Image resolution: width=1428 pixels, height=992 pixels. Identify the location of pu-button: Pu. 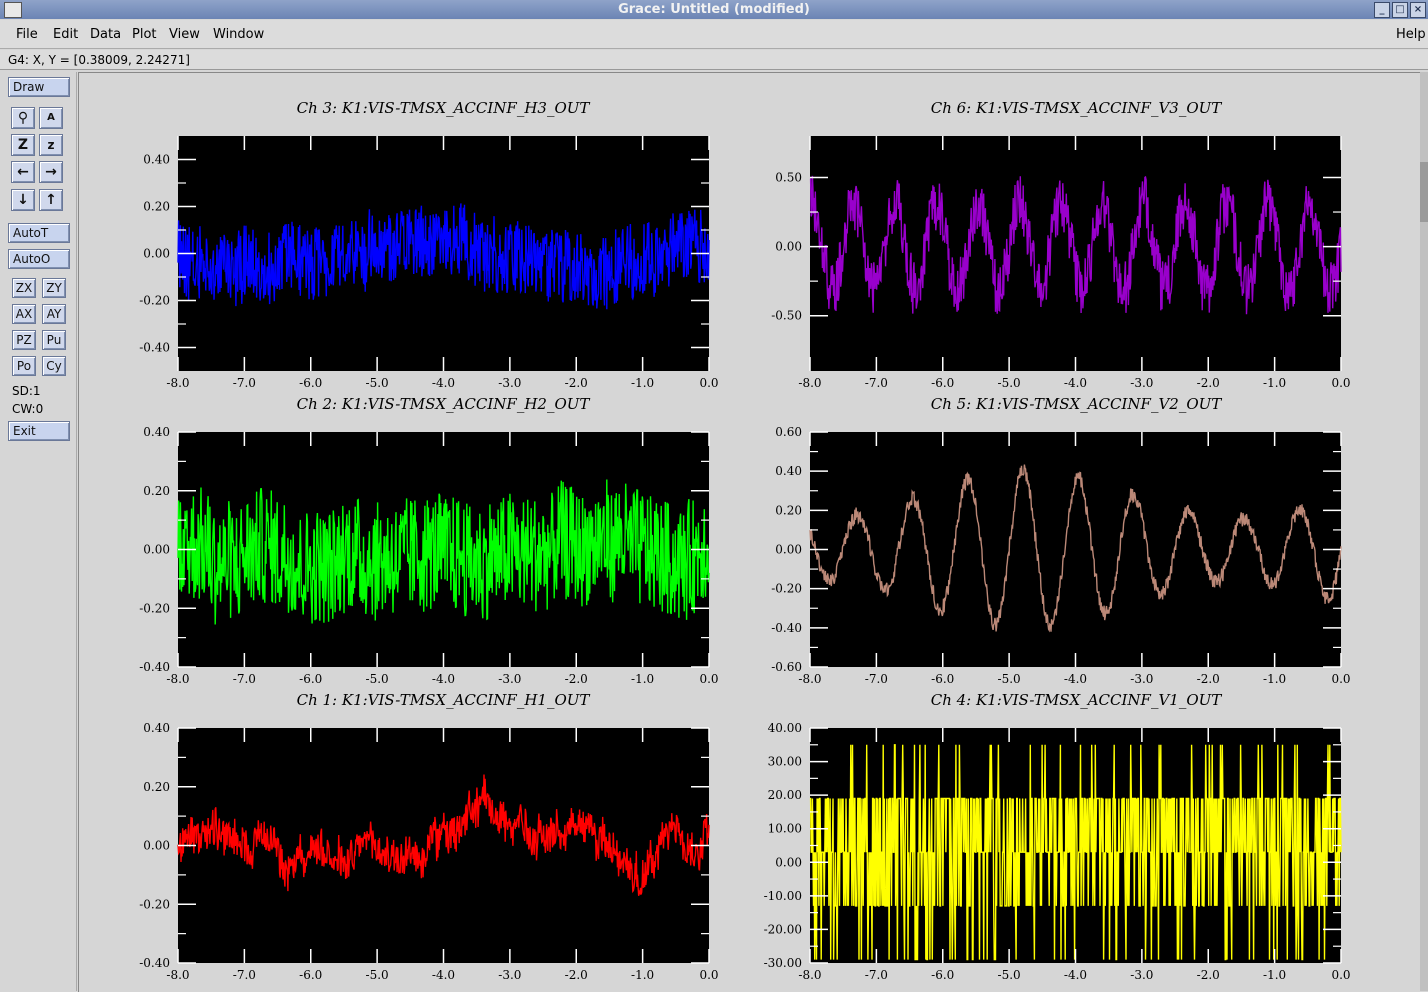
(54, 340).